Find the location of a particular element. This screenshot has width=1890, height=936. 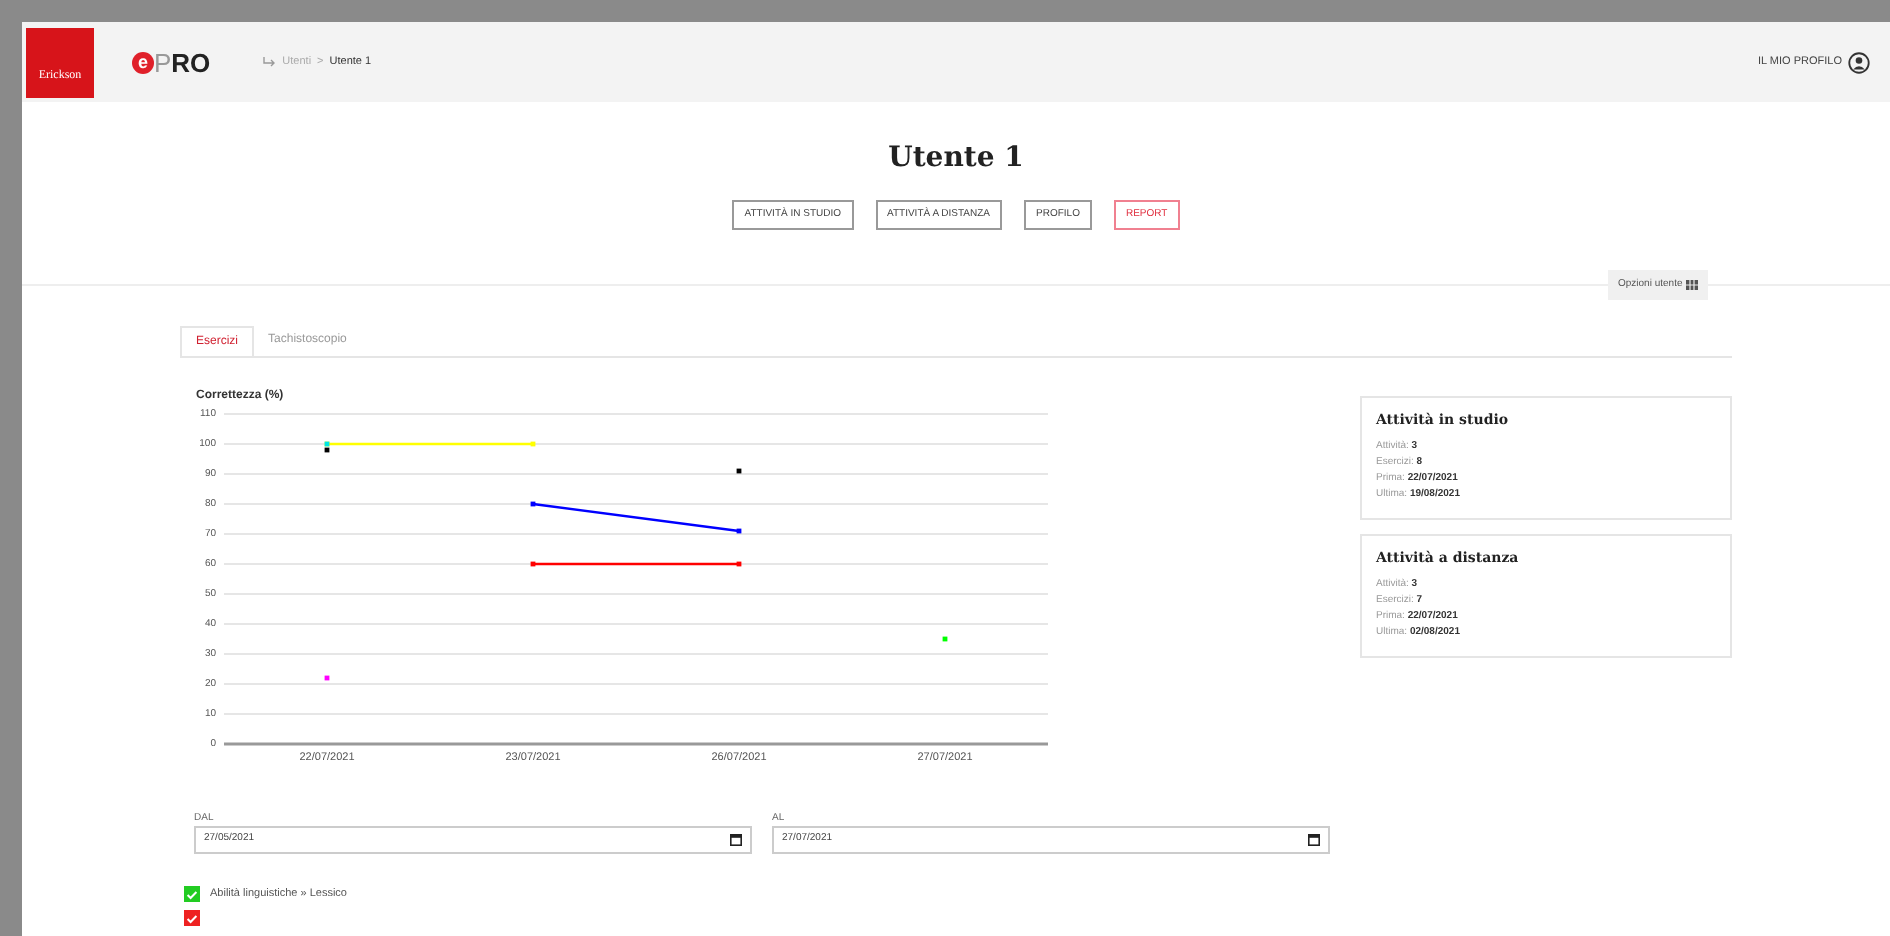

user-avatar-icon is located at coordinates (1859, 62).